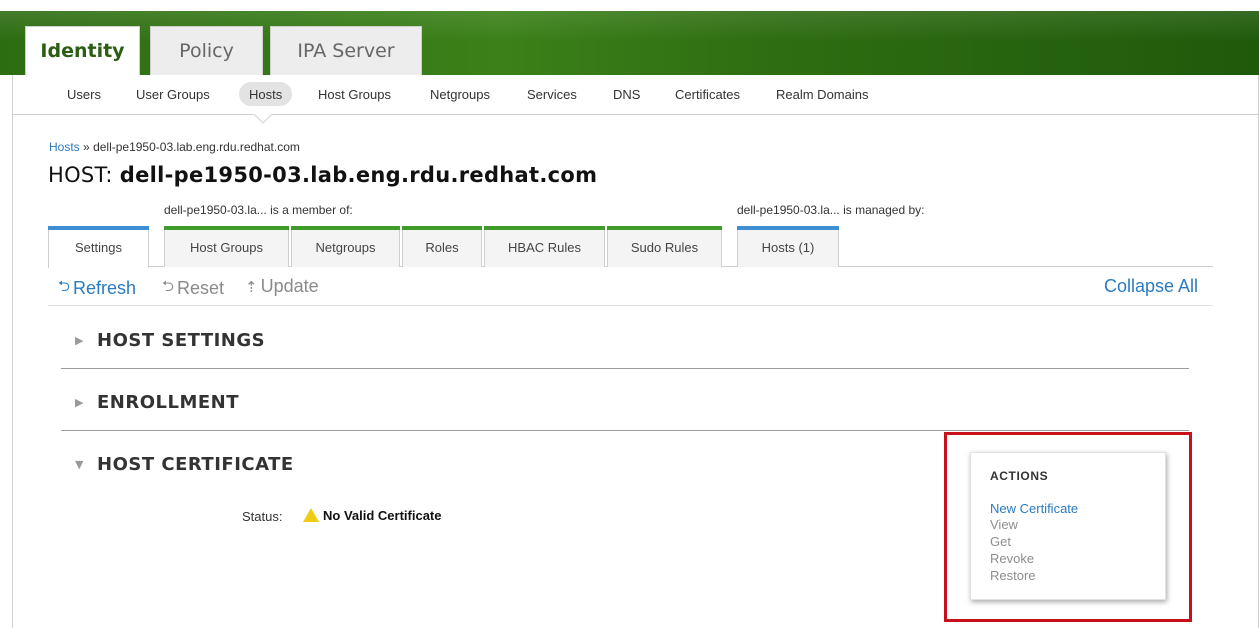 Image resolution: width=1259 pixels, height=628 pixels. I want to click on update-label: Update, so click(289, 286).